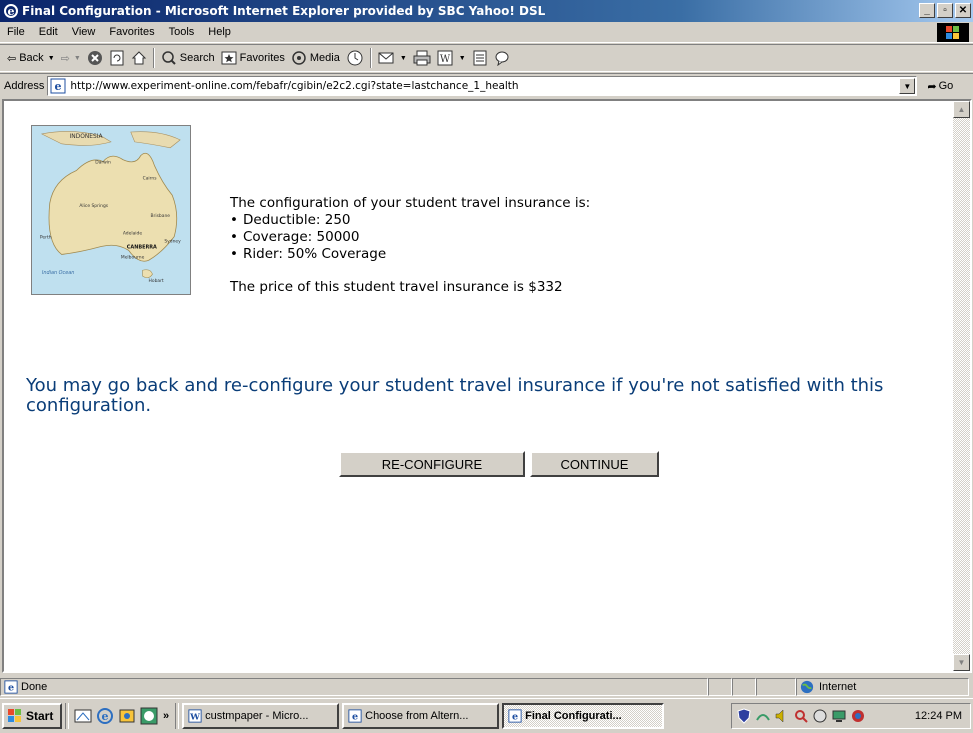 The width and height of the screenshot is (973, 733). What do you see at coordinates (95, 58) in the screenshot?
I see `stop-button` at bounding box center [95, 58].